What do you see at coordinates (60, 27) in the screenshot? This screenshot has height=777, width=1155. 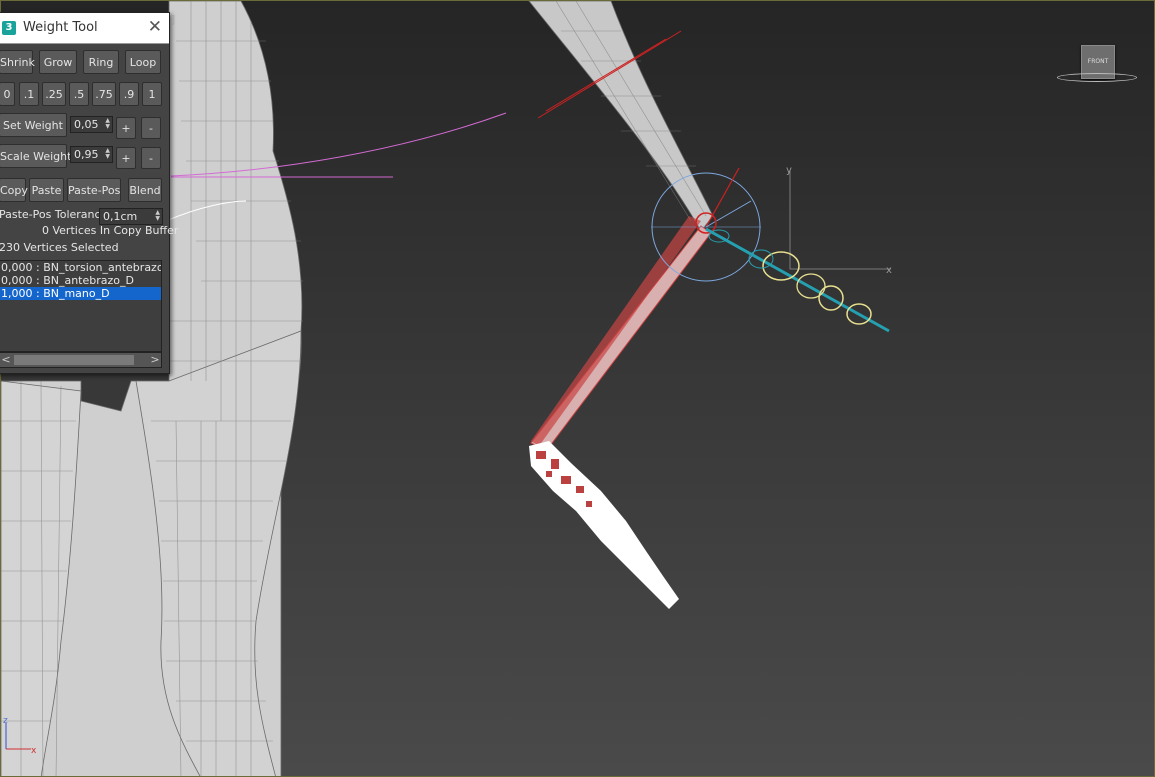 I see `window-title: Weight Tool` at bounding box center [60, 27].